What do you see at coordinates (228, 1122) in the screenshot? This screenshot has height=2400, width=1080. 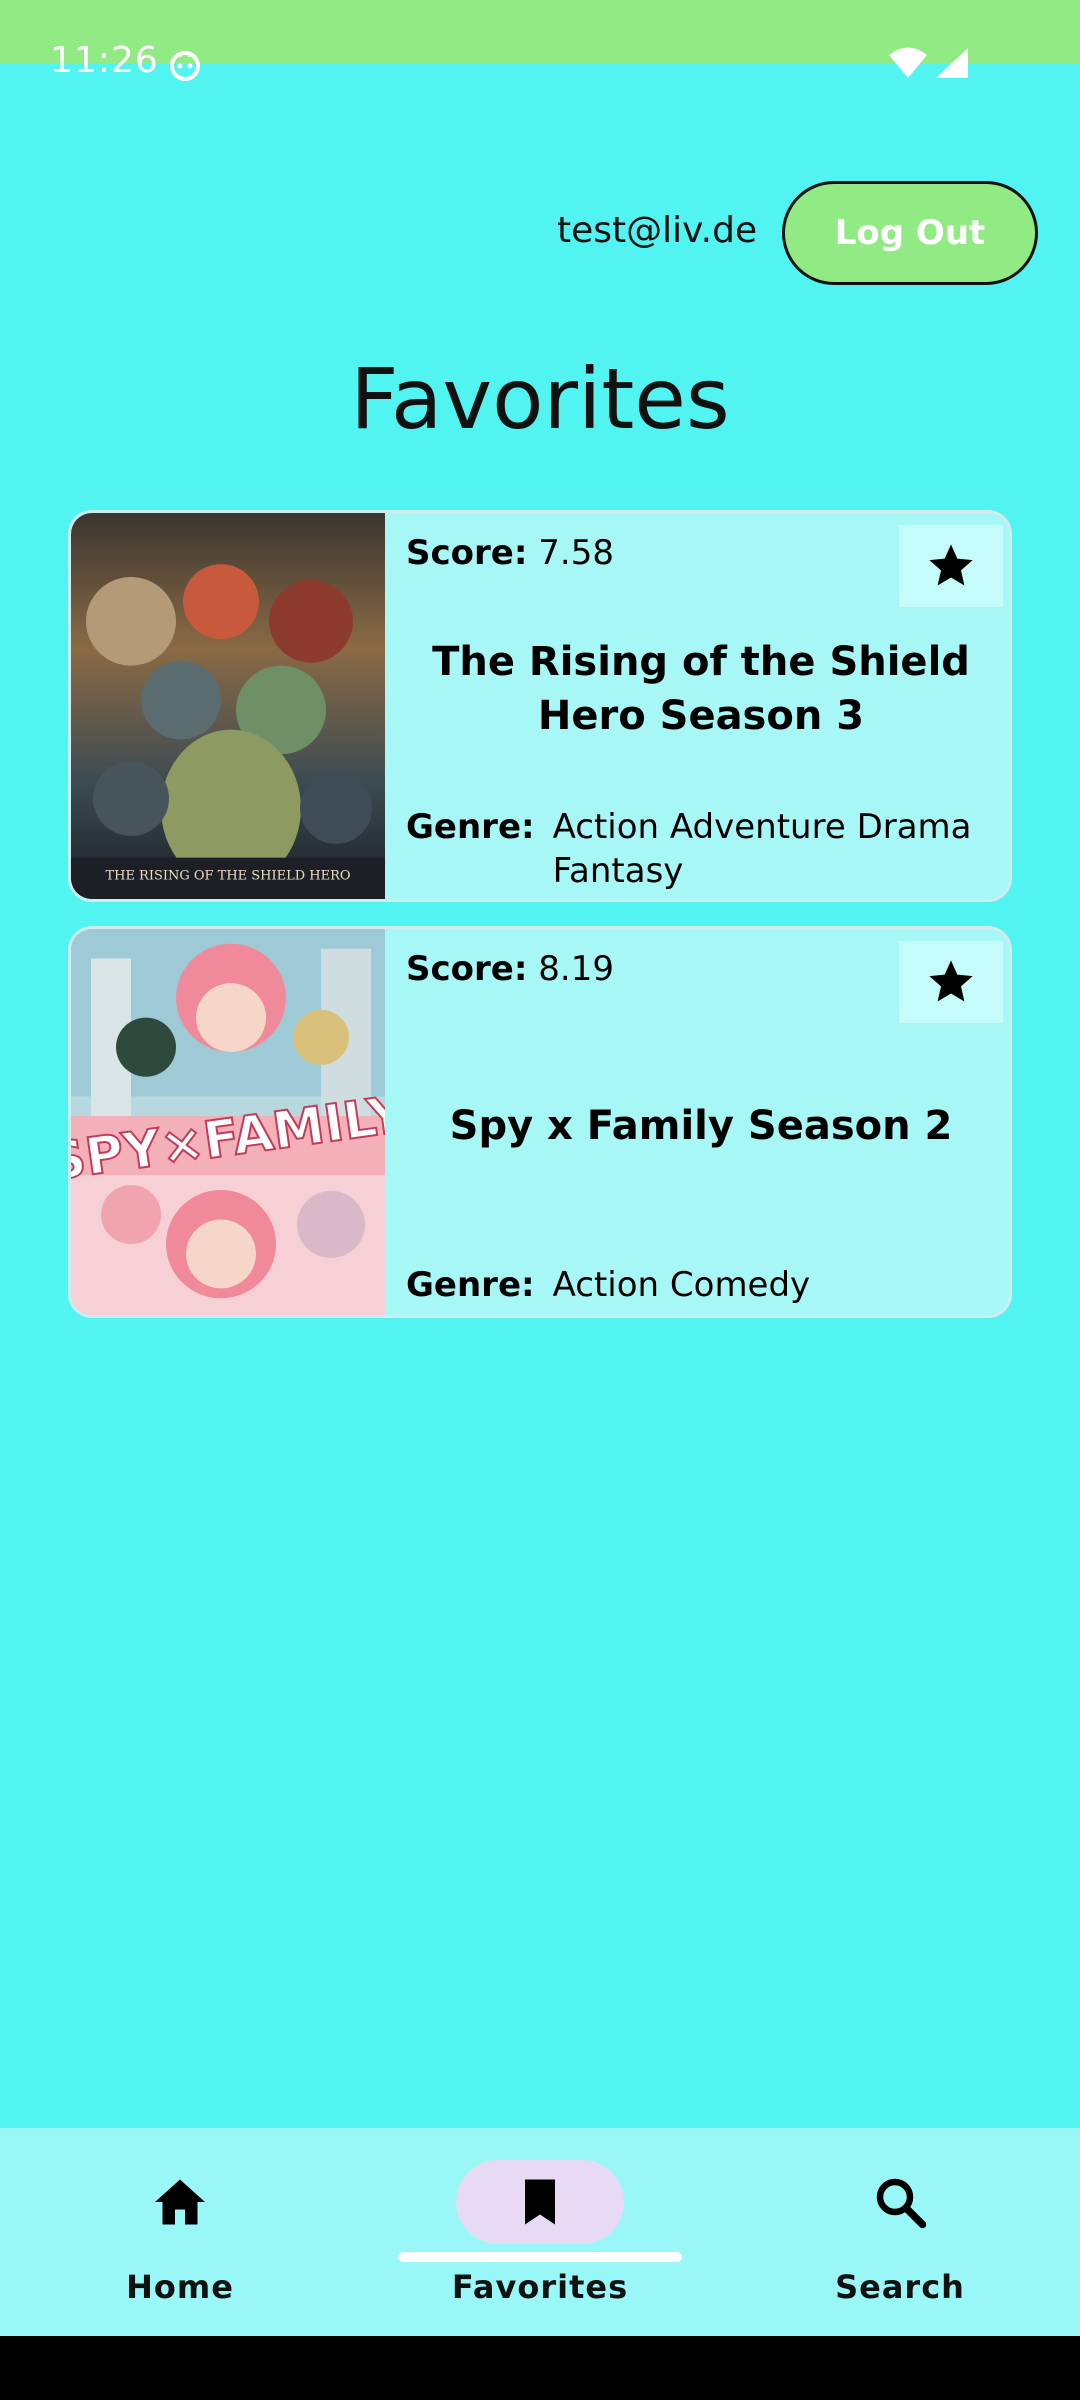 I see `poster-image: SPY×FAMILY` at bounding box center [228, 1122].